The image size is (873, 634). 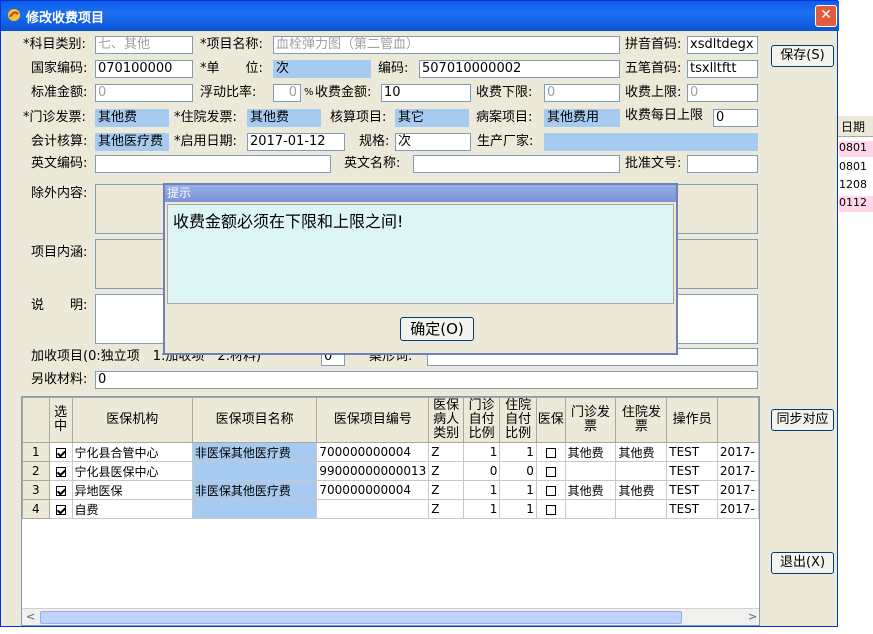 I want to click on upper-limit-field: 0, so click(x=722, y=93).